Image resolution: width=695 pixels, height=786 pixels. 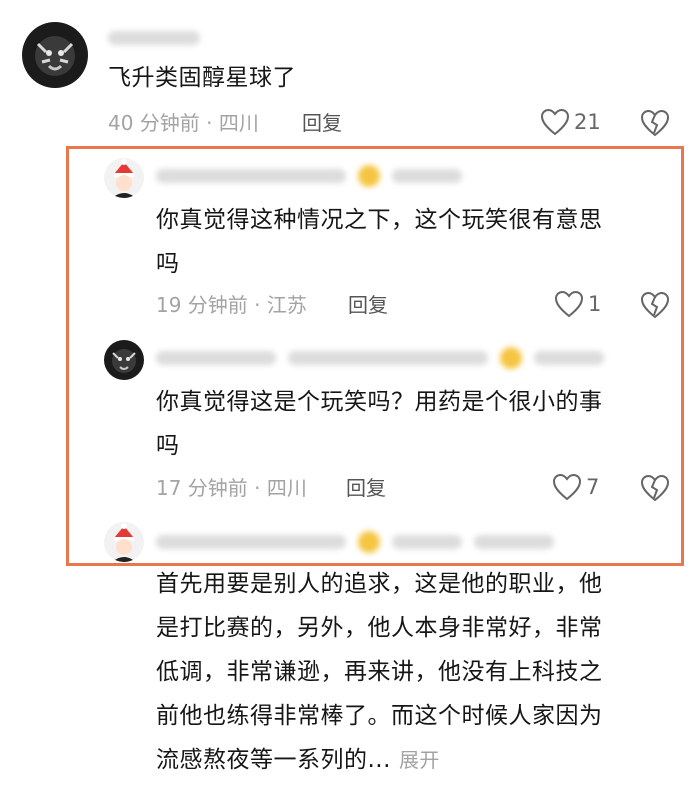 What do you see at coordinates (379, 716) in the screenshot?
I see `reply-text-line4: 前他也练得非常棒了。而这个时候人家因为` at bounding box center [379, 716].